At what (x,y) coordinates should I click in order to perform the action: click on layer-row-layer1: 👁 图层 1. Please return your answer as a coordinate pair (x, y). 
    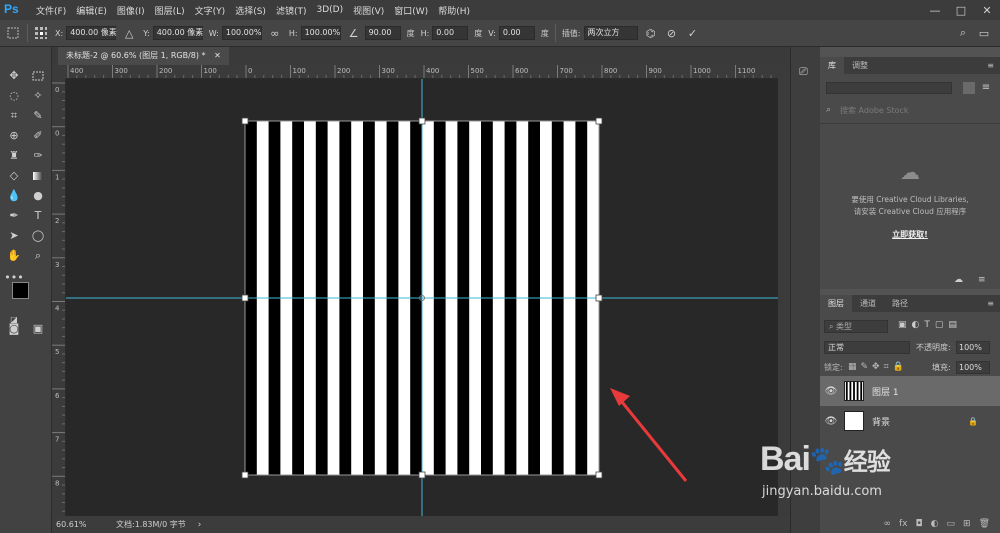
    Looking at the image, I should click on (910, 391).